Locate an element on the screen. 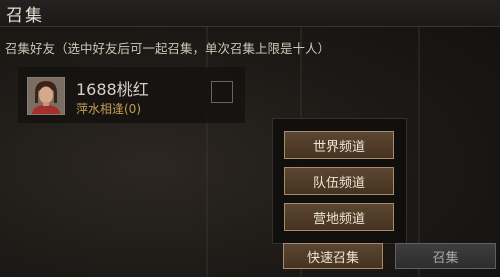 The width and height of the screenshot is (500, 277). friend-name: 1688桃红 is located at coordinates (112, 89).